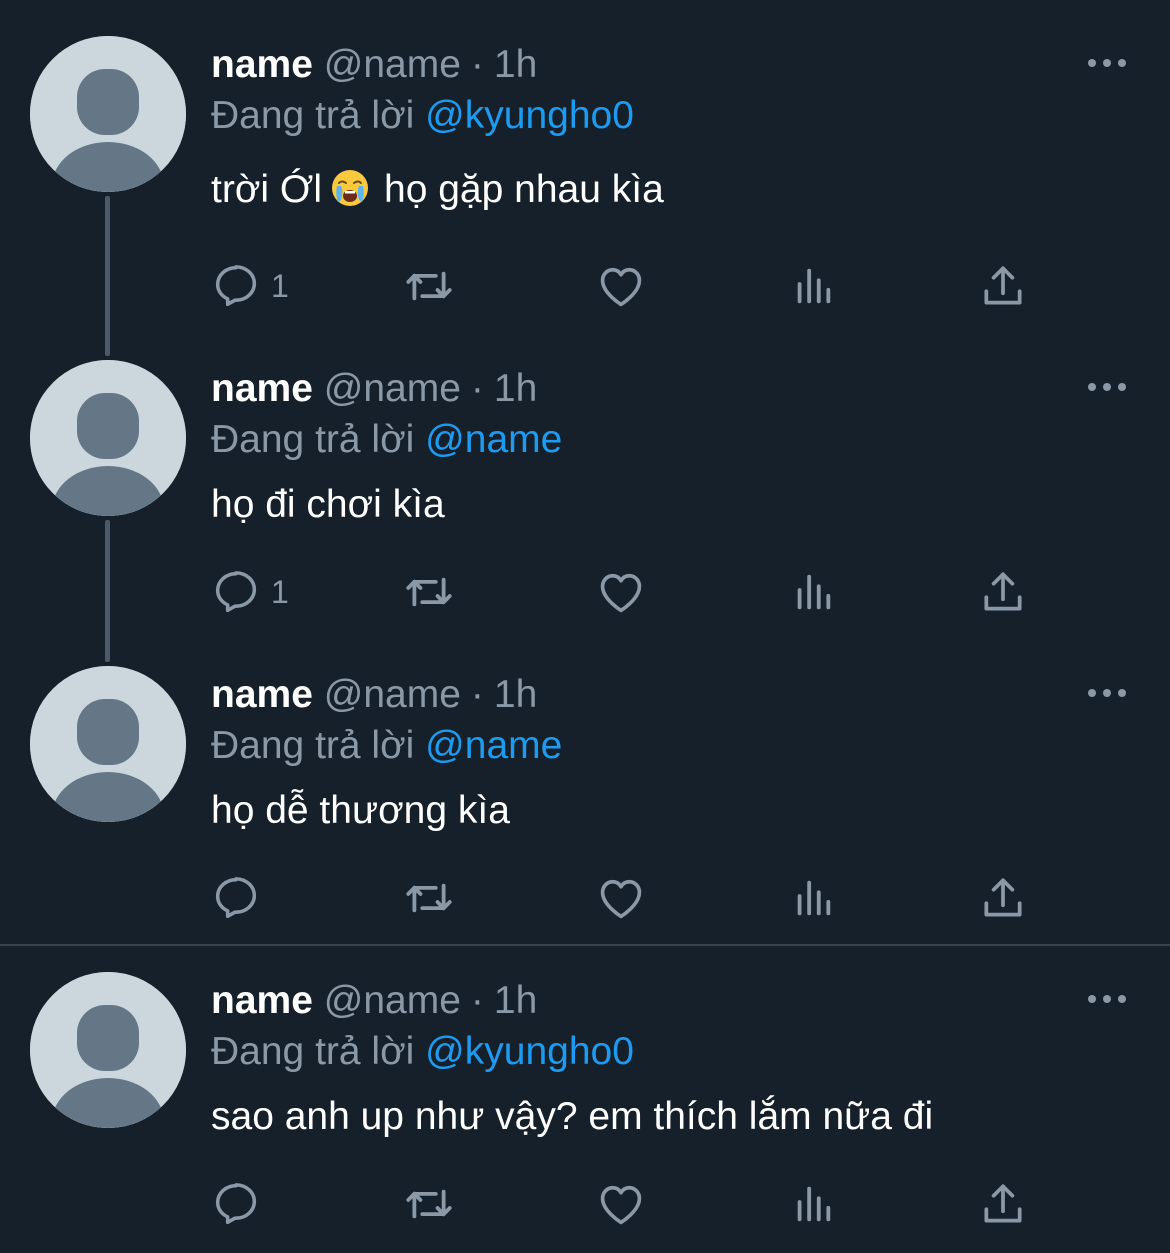 The image size is (1170, 1253). Describe the element at coordinates (267, 189) in the screenshot. I see `tweet-text-part: trời Ớl` at that location.